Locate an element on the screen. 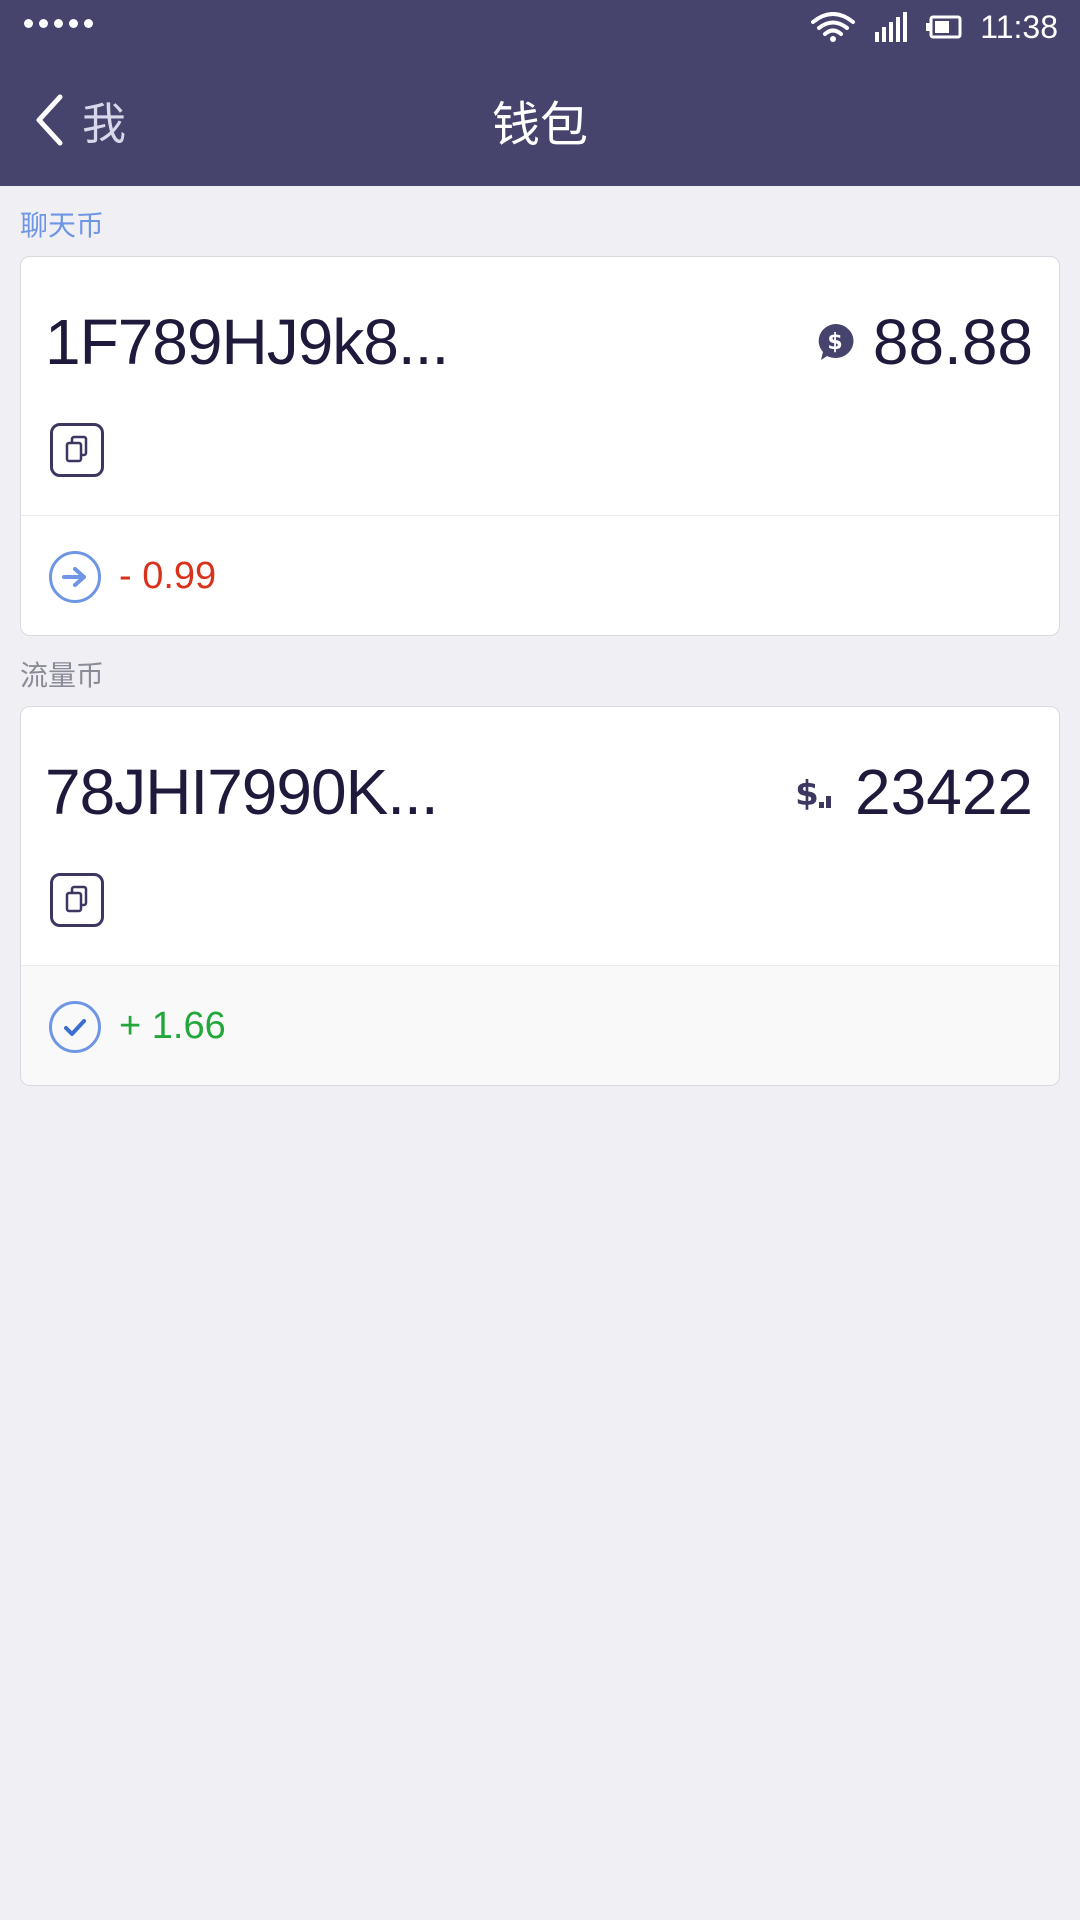 The width and height of the screenshot is (1080, 1920). wifi-icon is located at coordinates (833, 27).